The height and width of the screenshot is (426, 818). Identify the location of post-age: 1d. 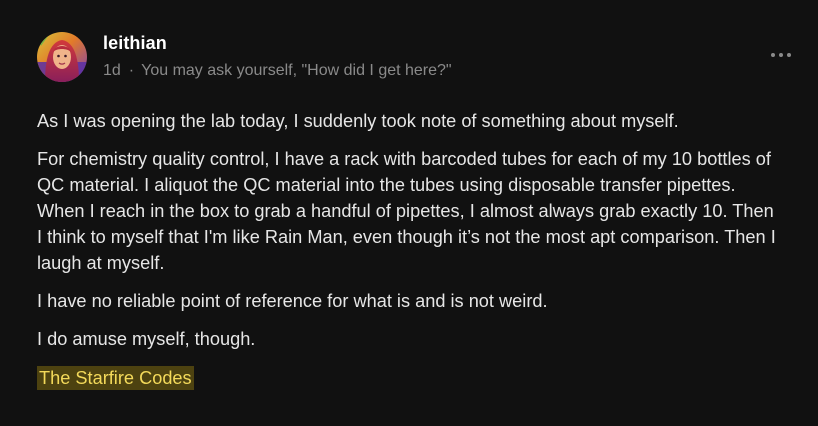
(112, 70).